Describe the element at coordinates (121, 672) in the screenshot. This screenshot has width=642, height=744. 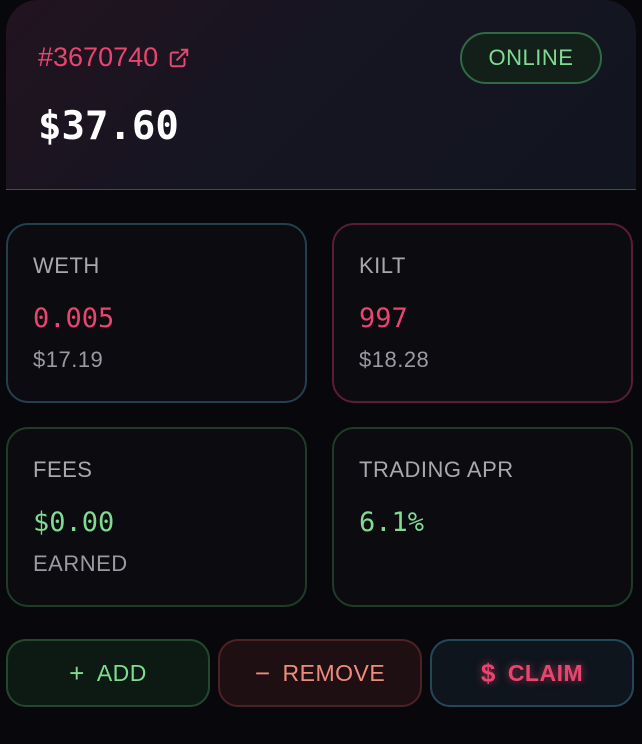
I see `add-button-label: ADD` at that location.